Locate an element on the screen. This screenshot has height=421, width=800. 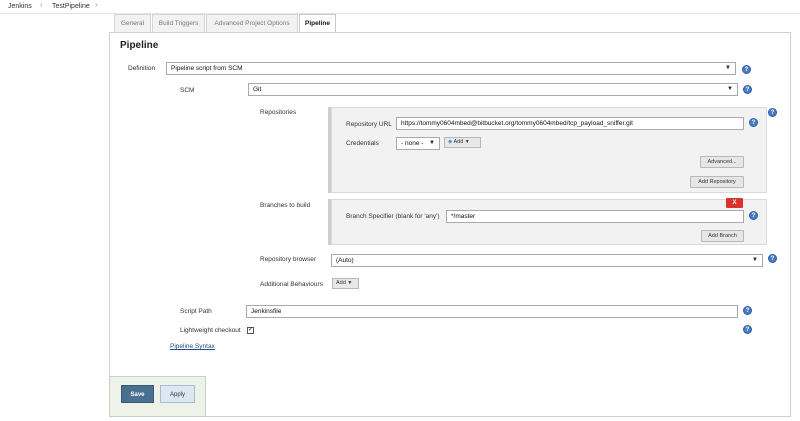
definition-select: Pipeline script from SCM ▼ is located at coordinates (451, 68).